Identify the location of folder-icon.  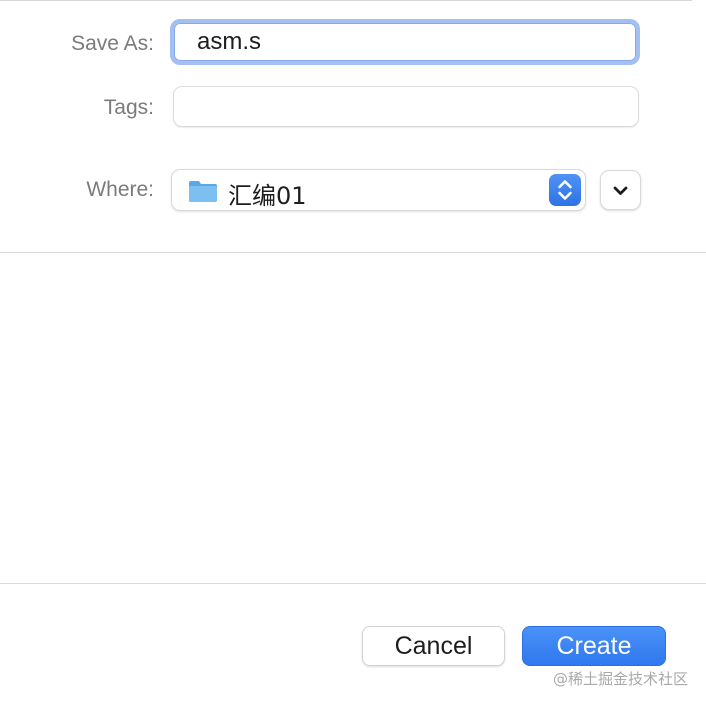
(203, 191).